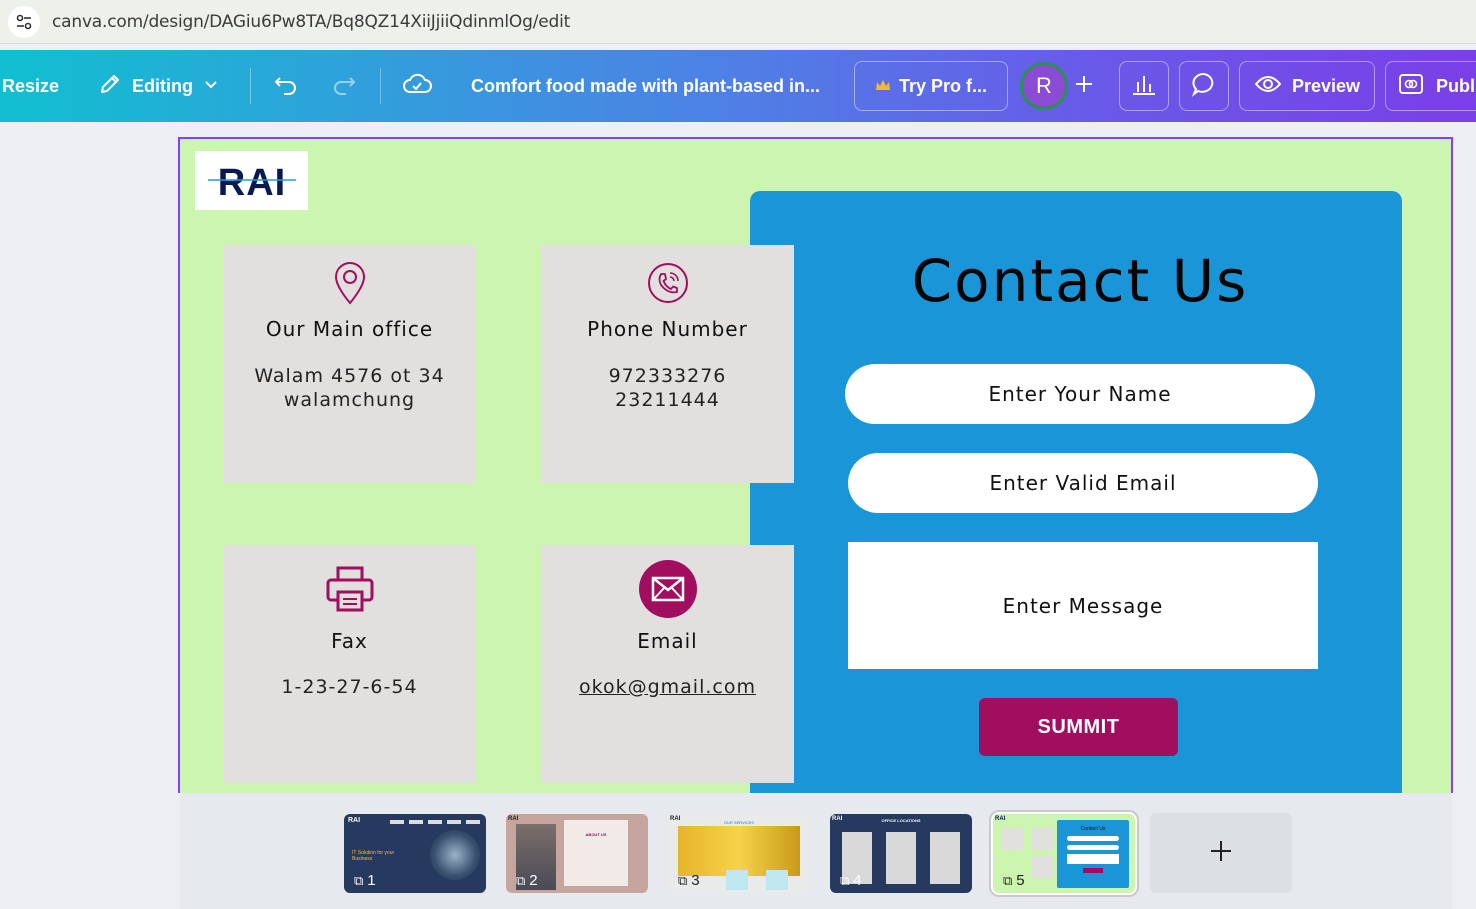 The image size is (1476, 909). I want to click on speech-bubble-icon, so click(1204, 86).